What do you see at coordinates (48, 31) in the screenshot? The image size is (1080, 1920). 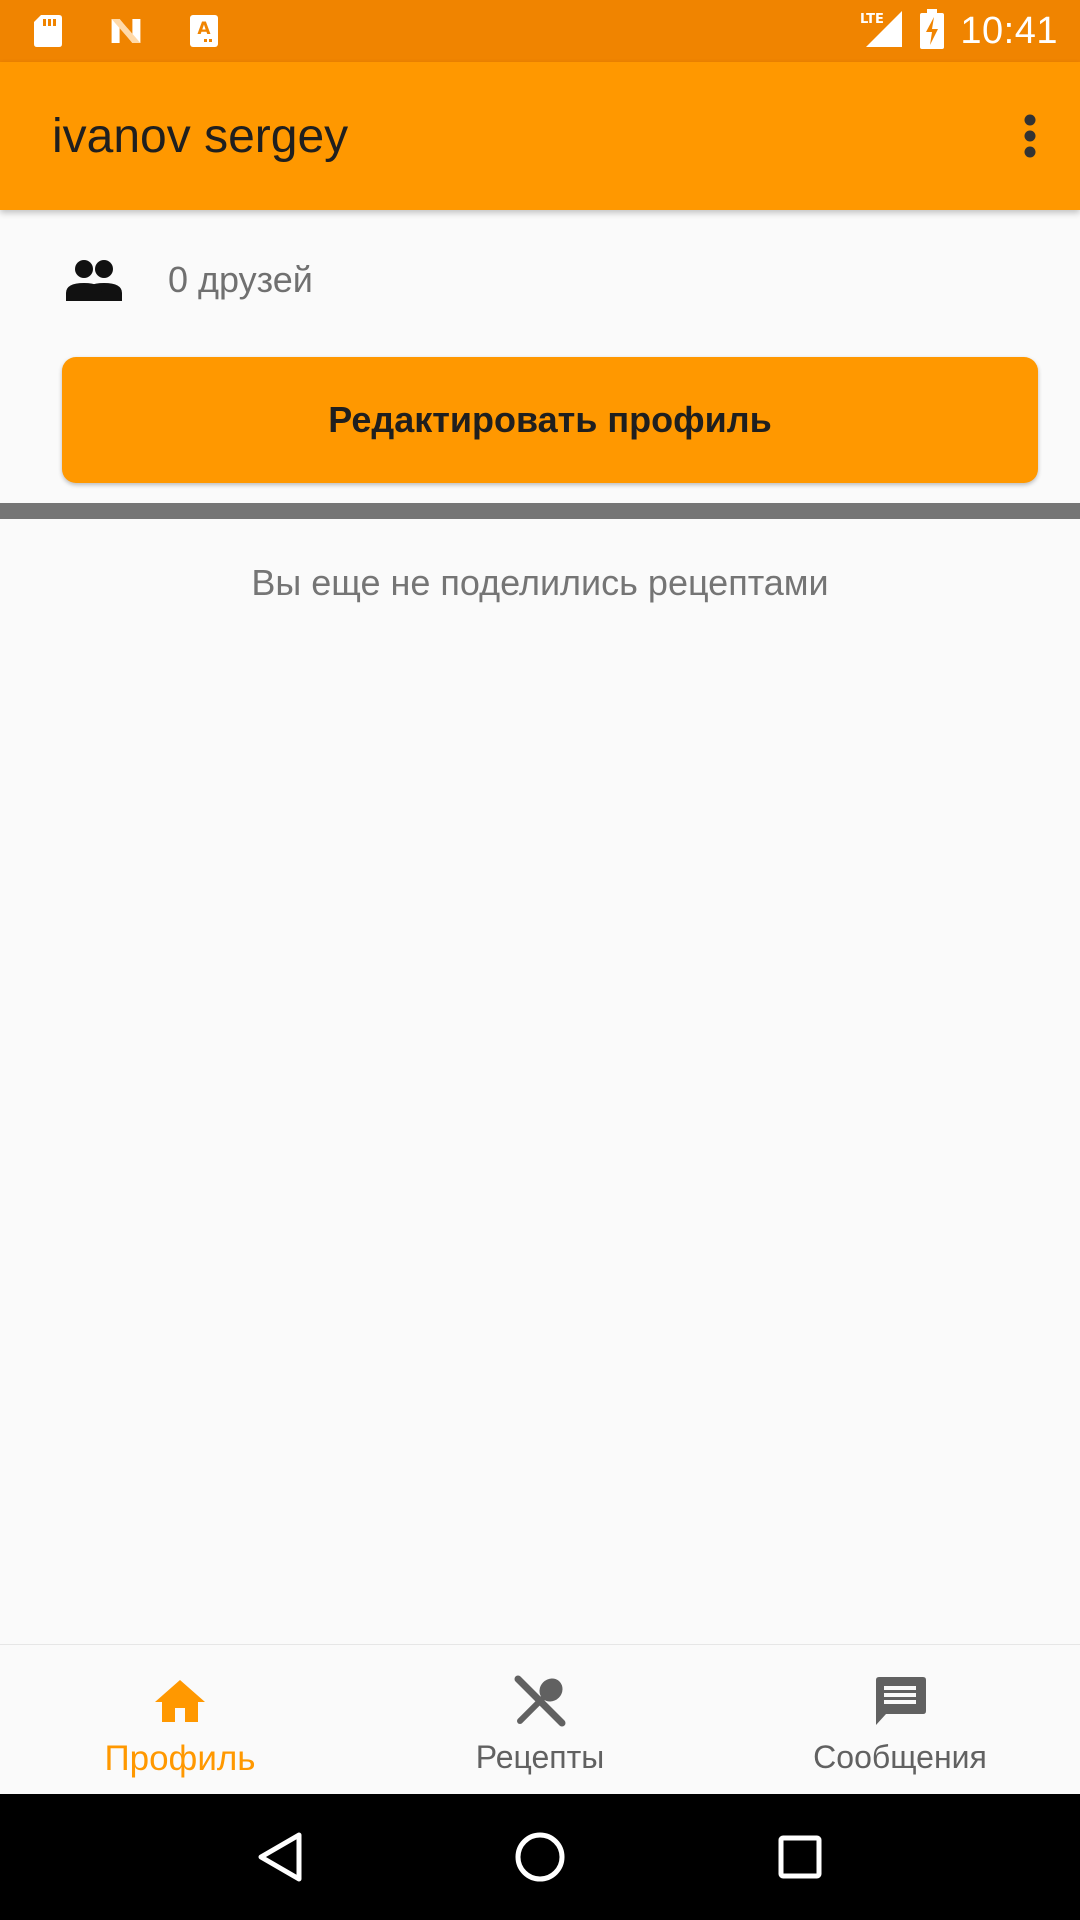 I see `sd-card-icon` at bounding box center [48, 31].